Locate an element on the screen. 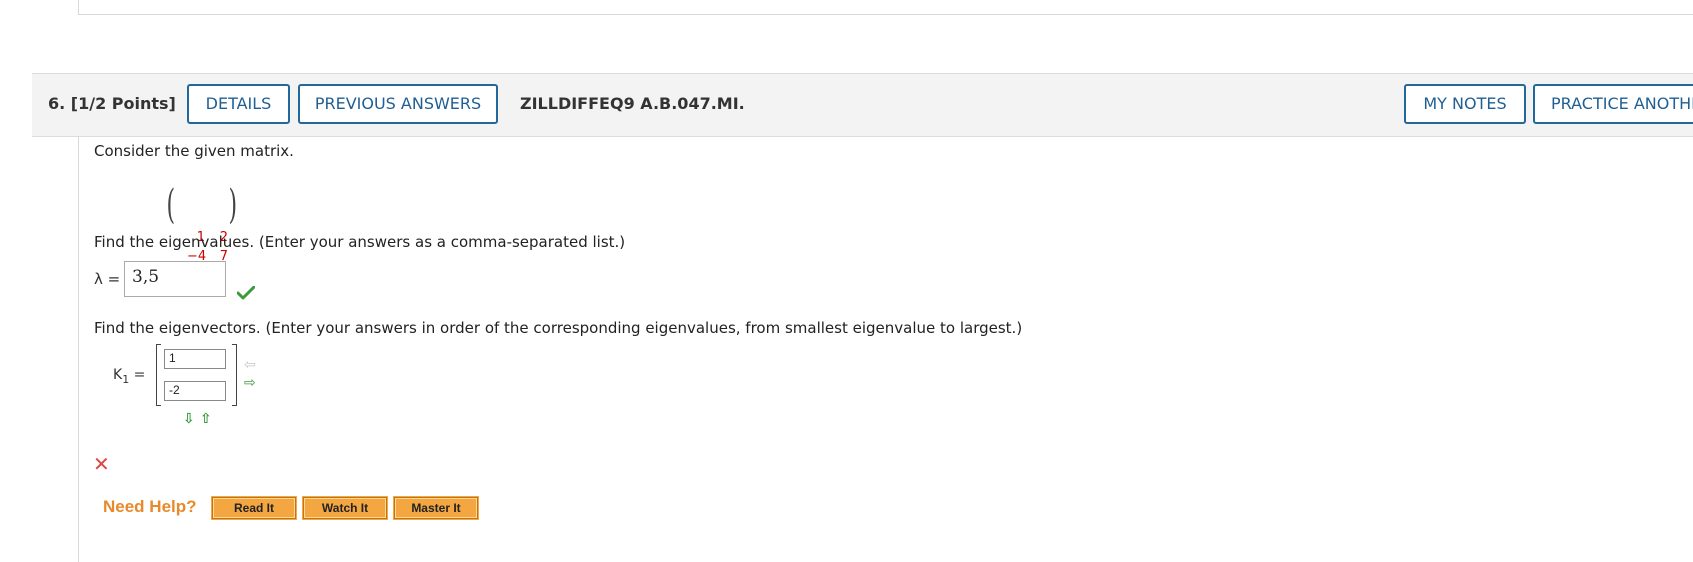 Image resolution: width=1693 pixels, height=562 pixels. matrix-right-paren: ) is located at coordinates (233, 205).